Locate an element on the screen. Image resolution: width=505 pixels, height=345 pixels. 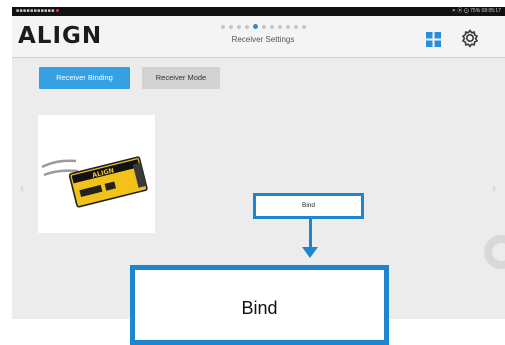
status-notifications-text: ■■■■■■■■■■■ is located at coordinates (35, 11).